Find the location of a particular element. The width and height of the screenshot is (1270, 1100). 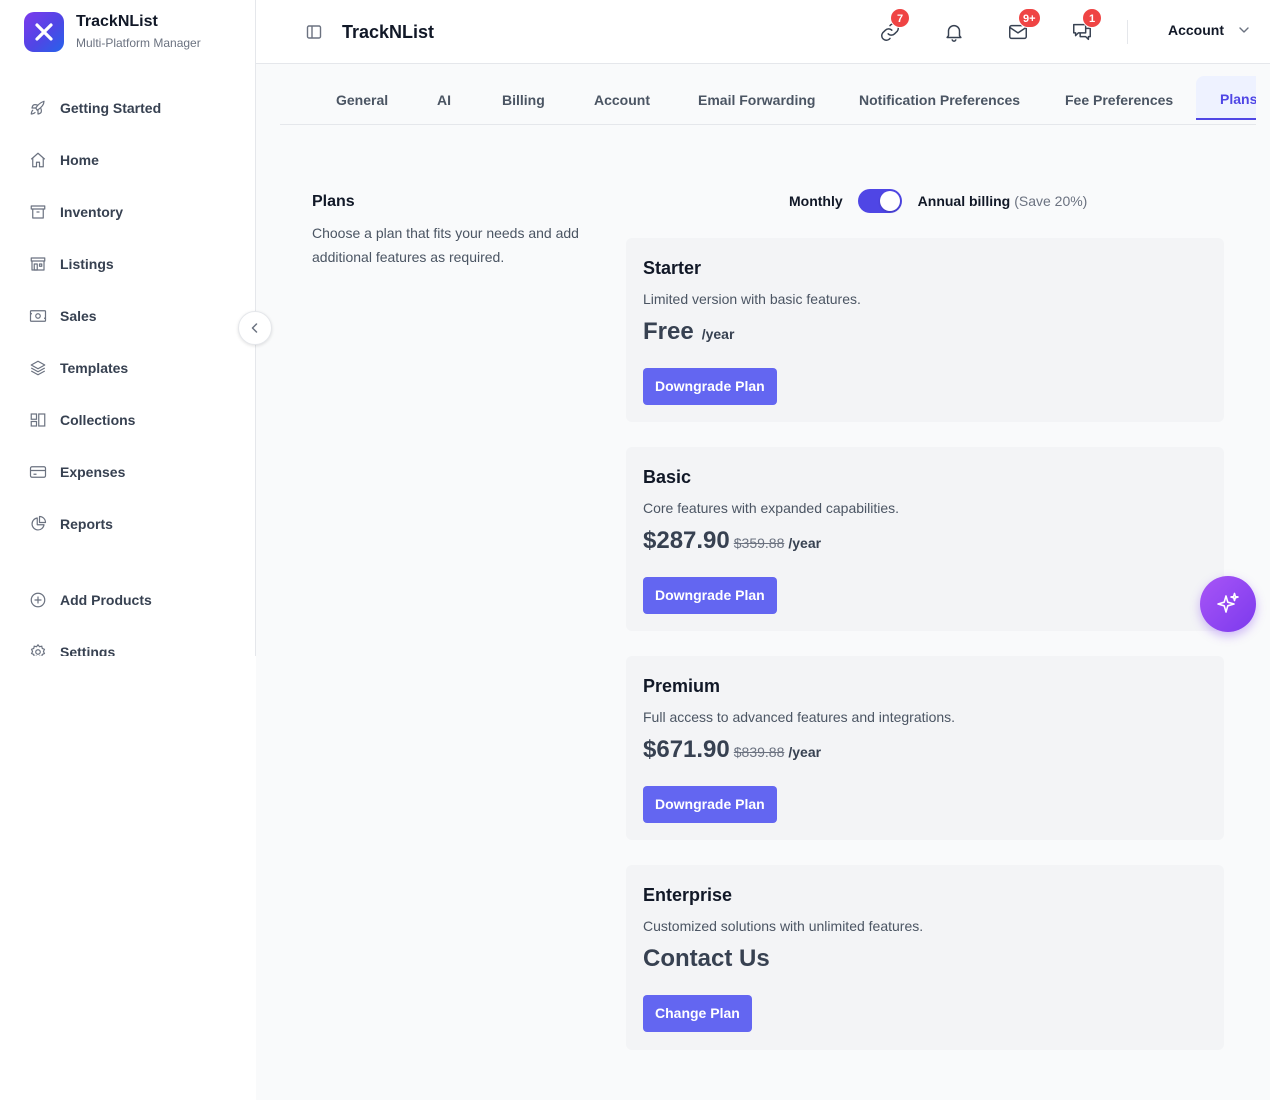

sparkles-icon is located at coordinates (1228, 602).